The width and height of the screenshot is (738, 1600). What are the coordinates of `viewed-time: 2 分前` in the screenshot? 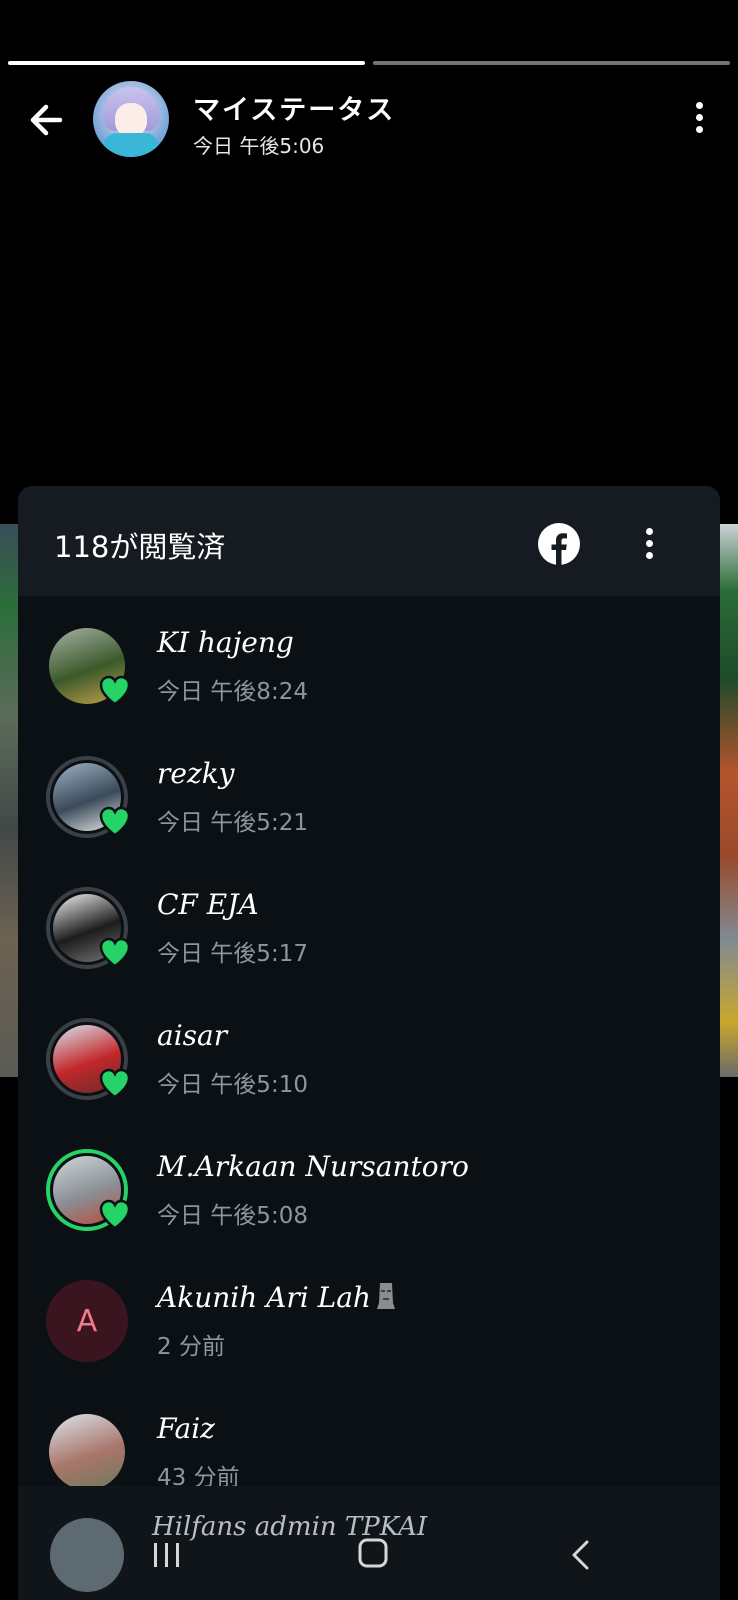 It's located at (191, 1347).